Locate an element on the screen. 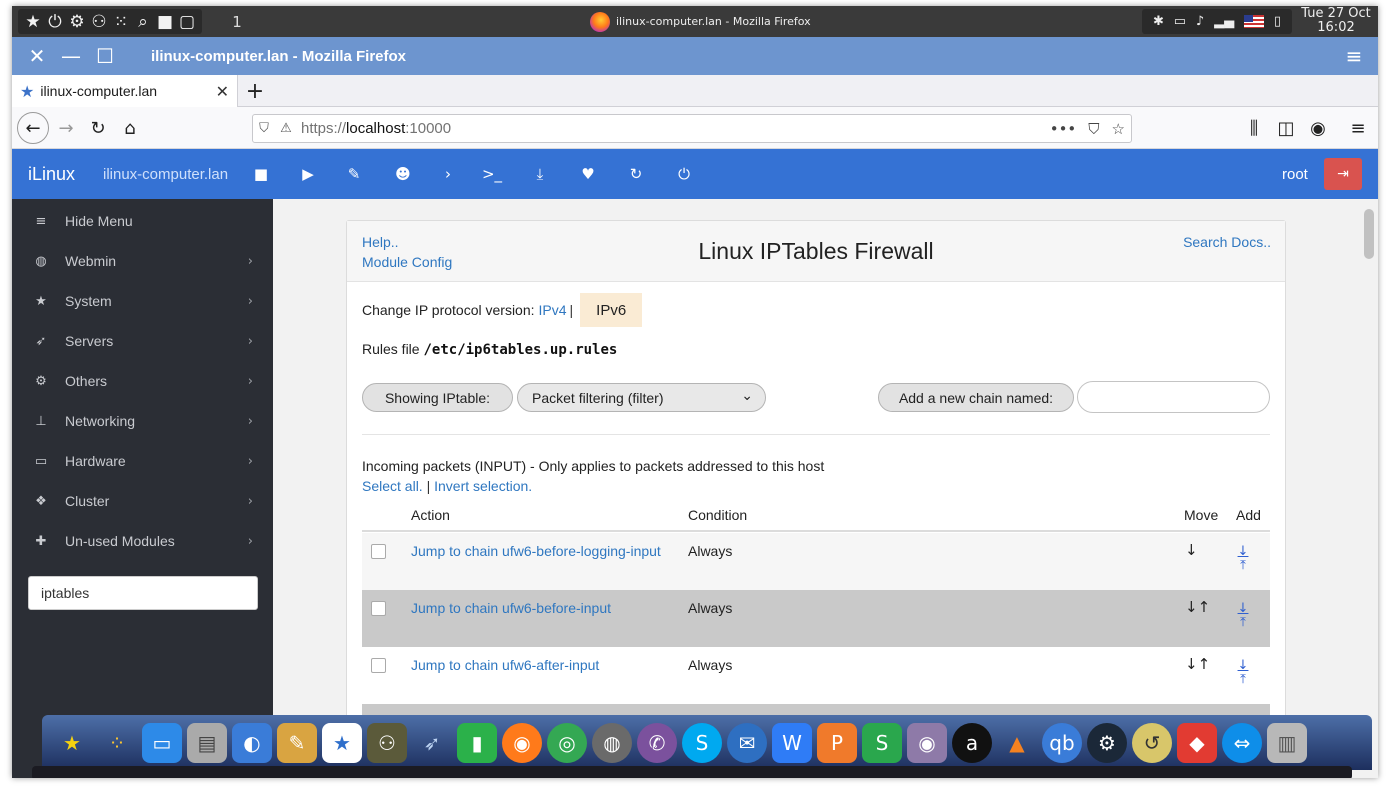  pocket-icon: ⛉ is located at coordinates (1093, 129).